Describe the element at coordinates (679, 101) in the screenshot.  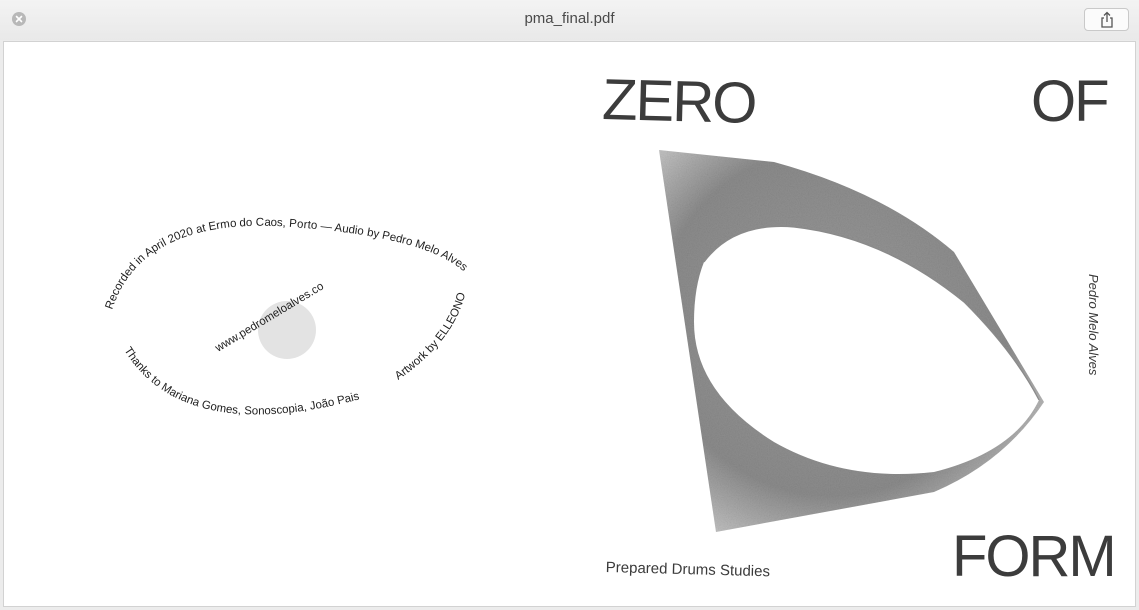
I see `cover-word-zero: ZERO` at that location.